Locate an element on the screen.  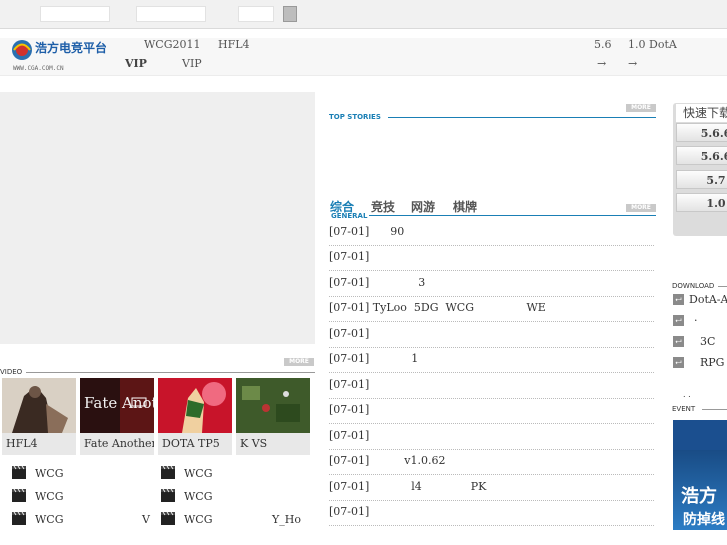
video-caption-3: DOTA TP5 is located at coordinates (195, 444).